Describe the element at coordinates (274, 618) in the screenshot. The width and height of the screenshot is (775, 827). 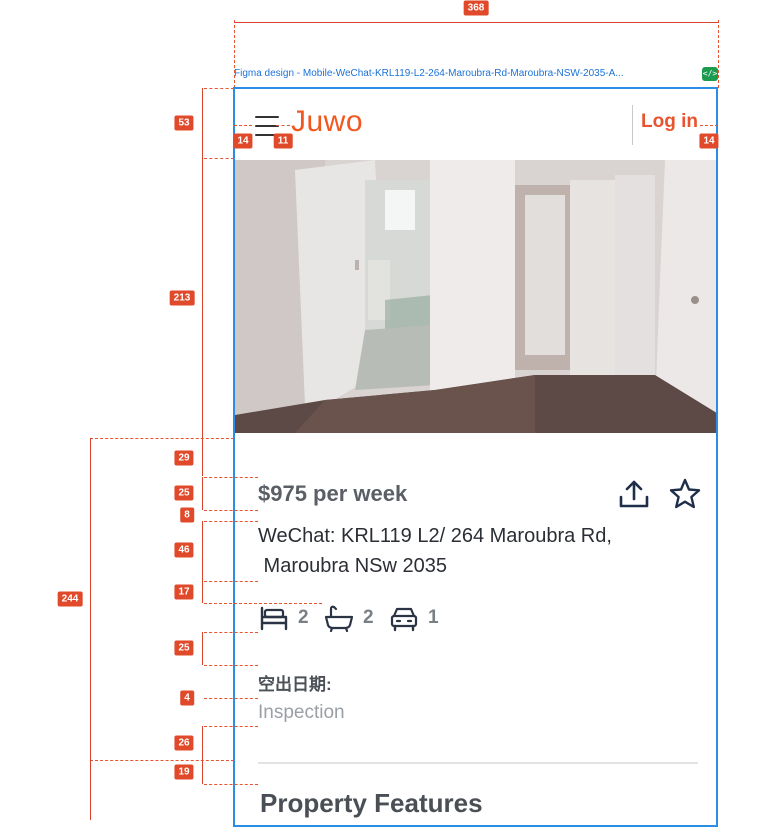
I see `bed-icon` at that location.